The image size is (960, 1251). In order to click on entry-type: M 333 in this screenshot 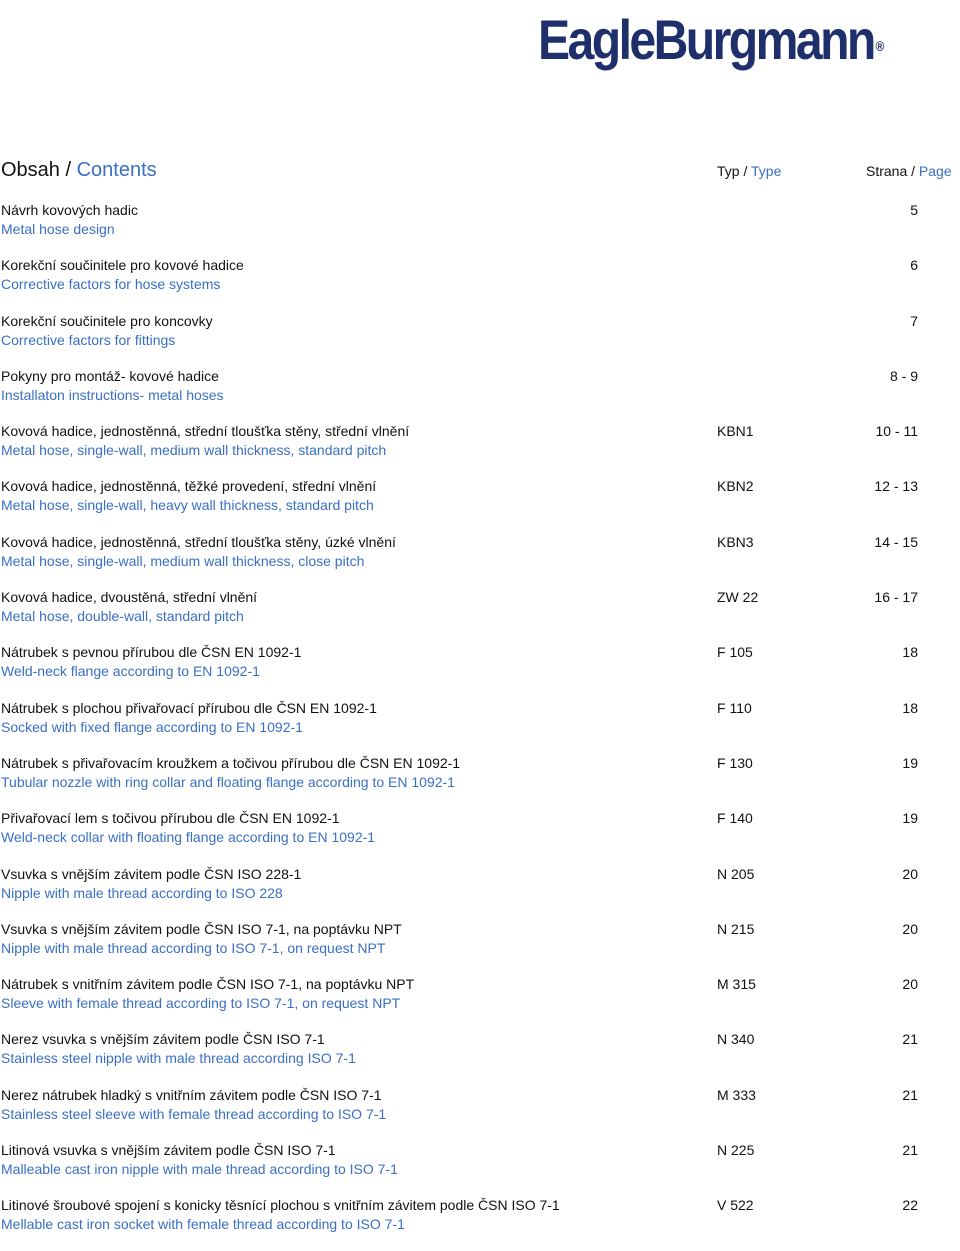, I will do `click(736, 1094)`.